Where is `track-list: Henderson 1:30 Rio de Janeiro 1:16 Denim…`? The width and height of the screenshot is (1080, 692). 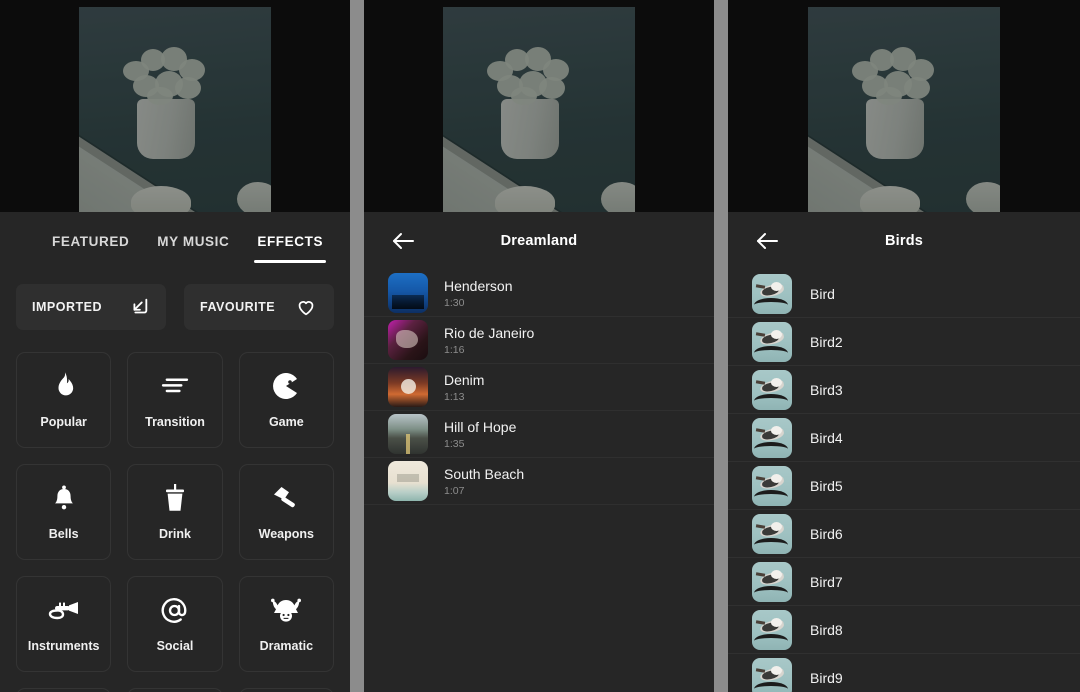
track-list: Henderson 1:30 Rio de Janeiro 1:16 Denim… is located at coordinates (539, 387).